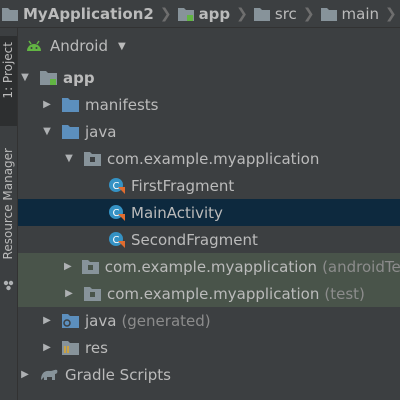 The image size is (400, 400). I want to click on breadcrumb-label: MyApplication2, so click(88, 13).